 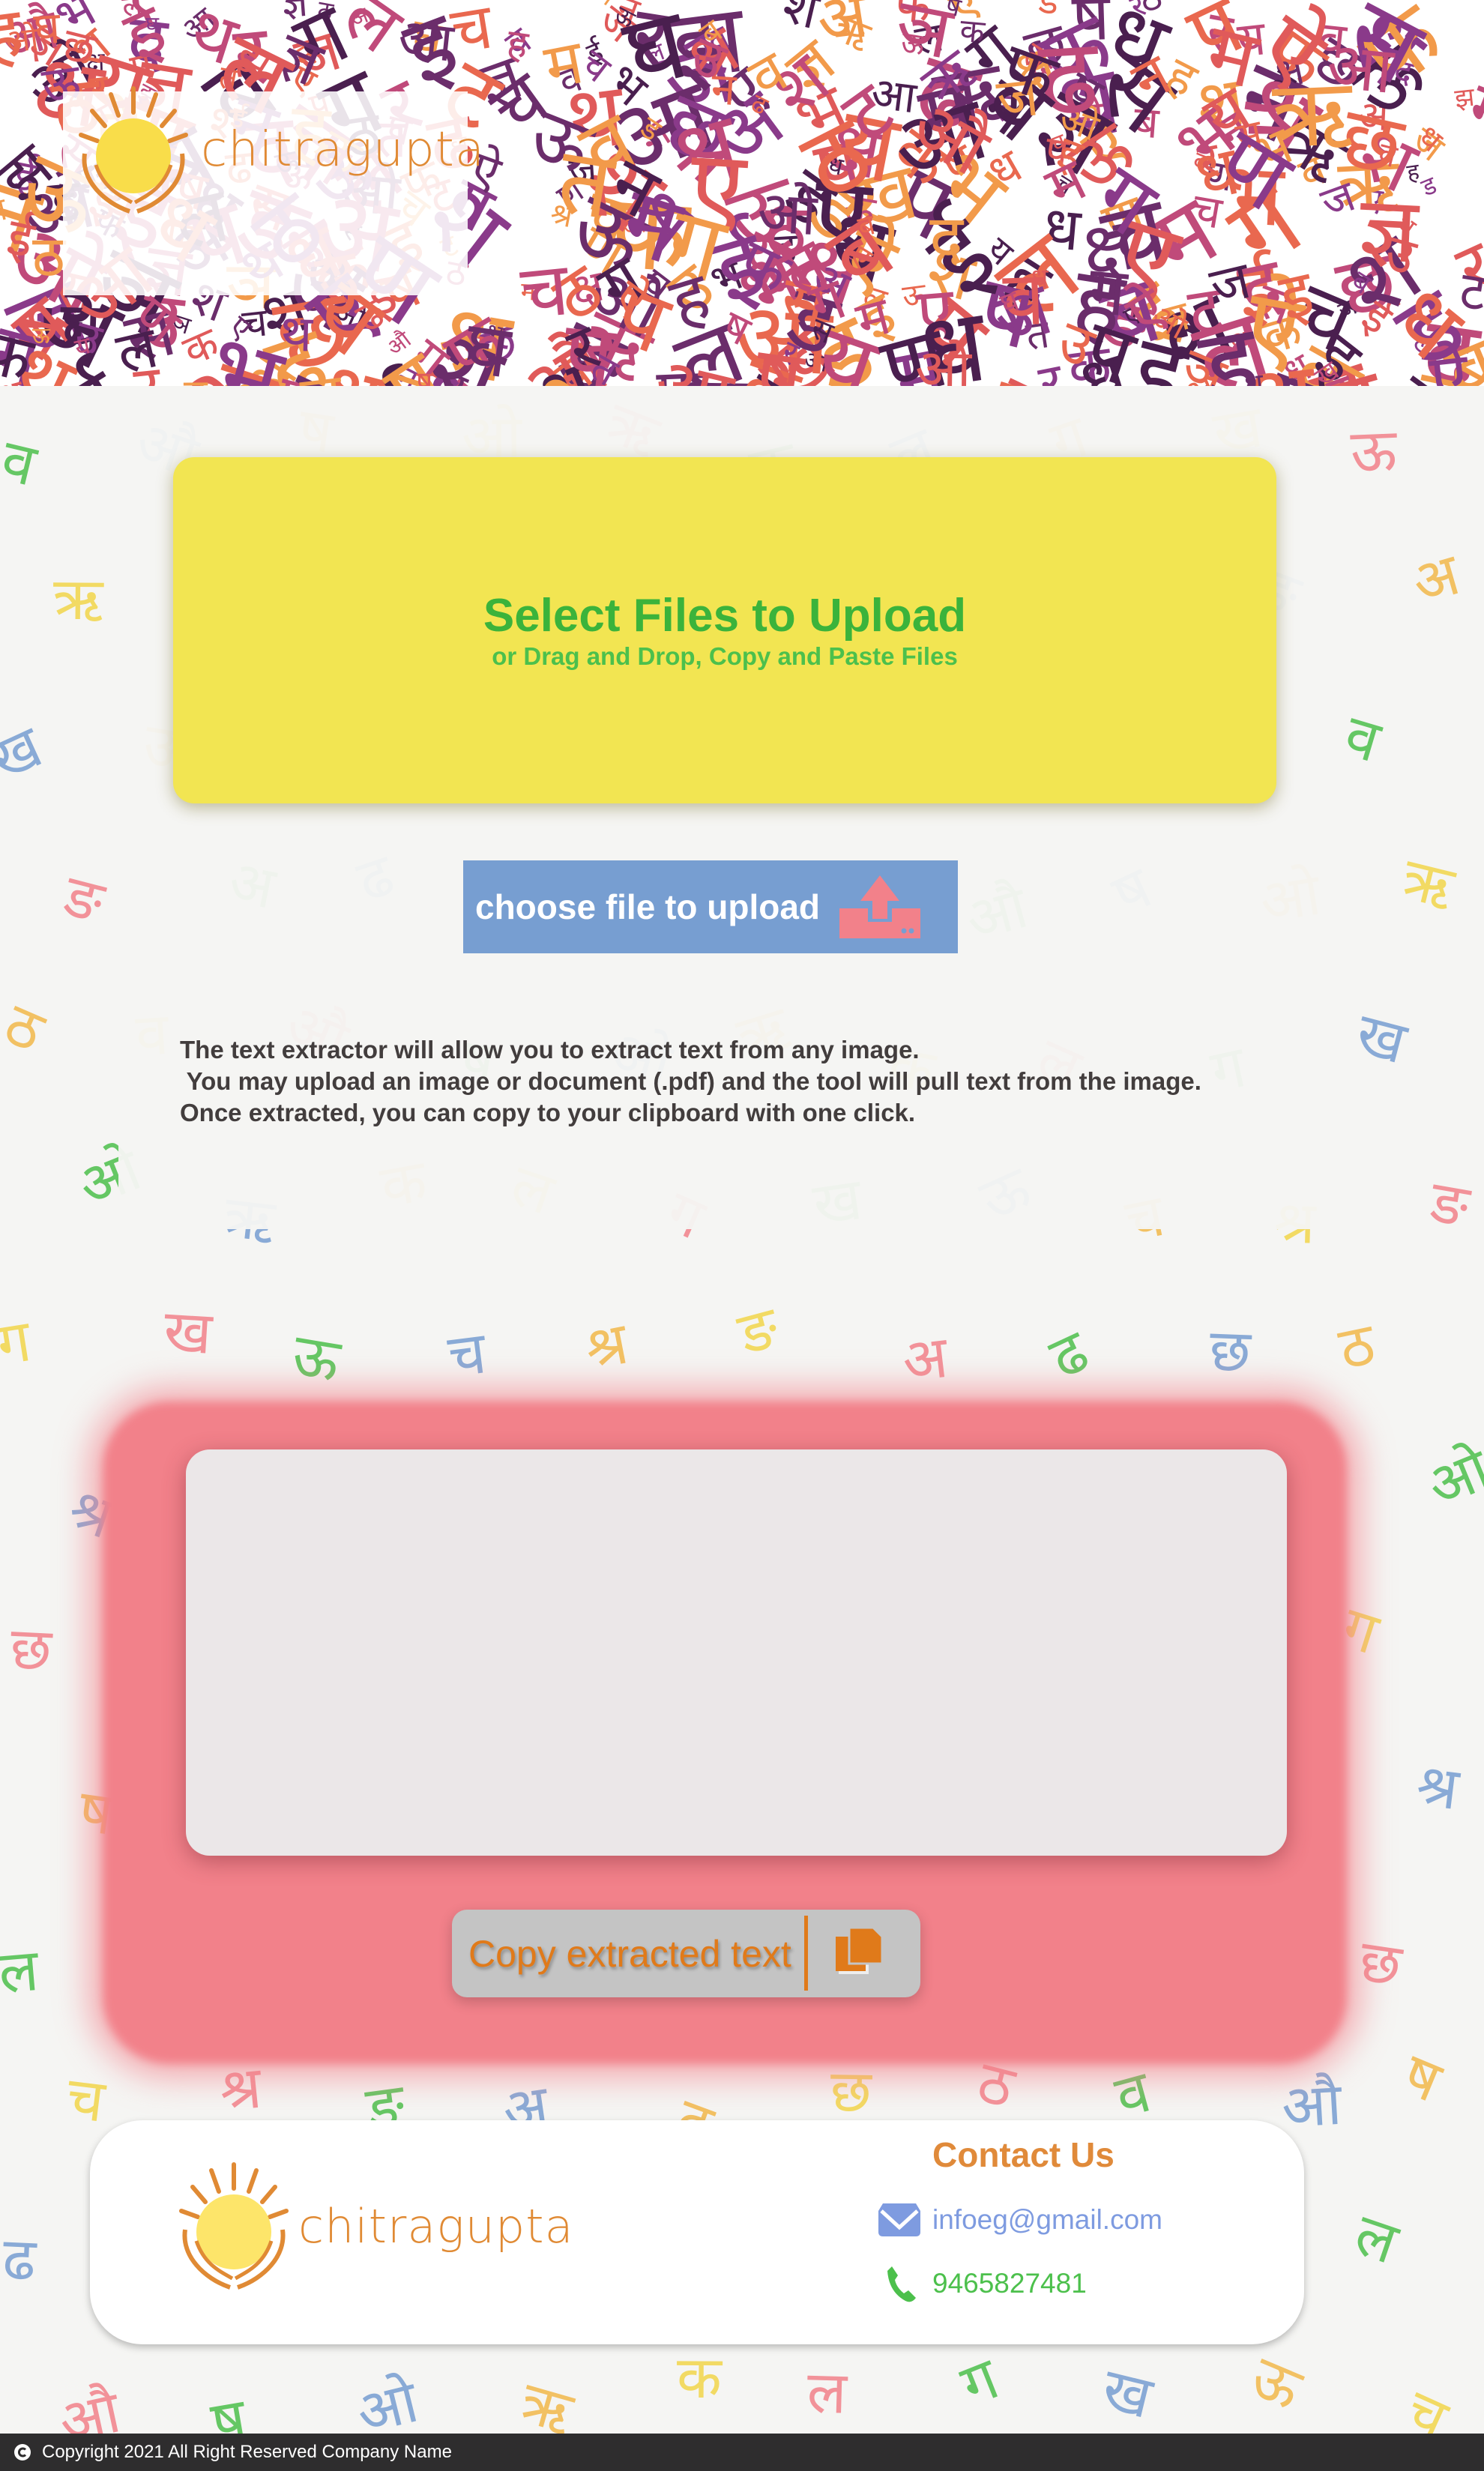 What do you see at coordinates (1023, 2154) in the screenshot?
I see `contact-title: Contact Us` at bounding box center [1023, 2154].